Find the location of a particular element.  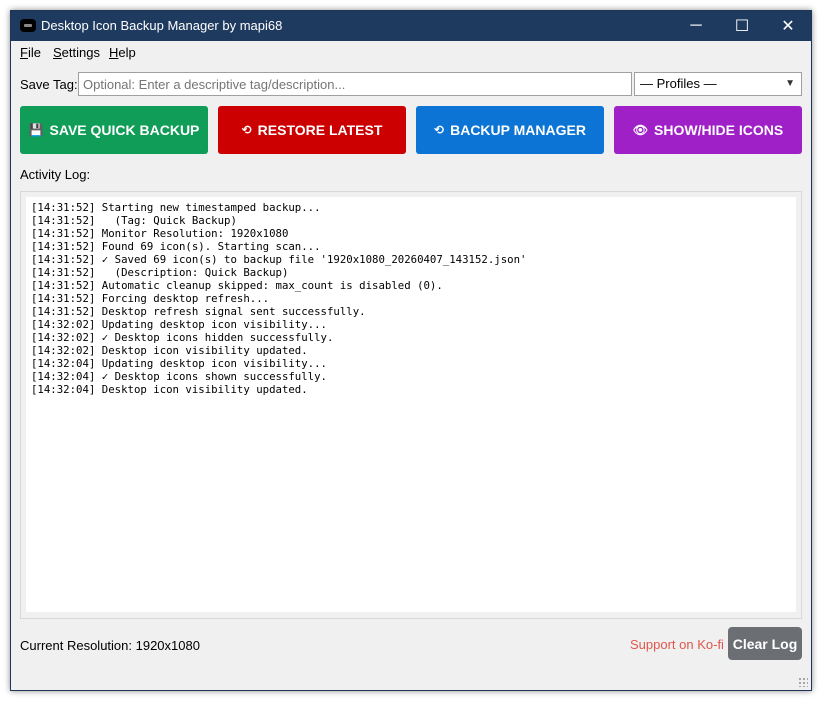

close-button: ✕ is located at coordinates (788, 26).